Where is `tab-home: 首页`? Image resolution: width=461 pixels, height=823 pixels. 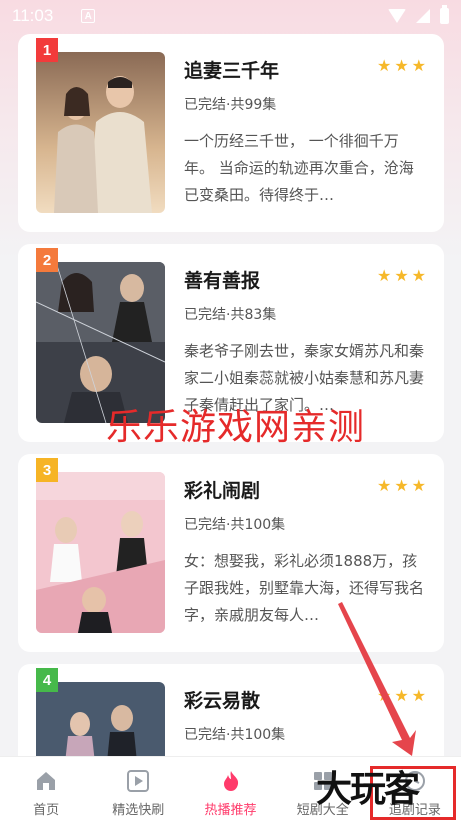 tab-home: 首页 is located at coordinates (46, 790).